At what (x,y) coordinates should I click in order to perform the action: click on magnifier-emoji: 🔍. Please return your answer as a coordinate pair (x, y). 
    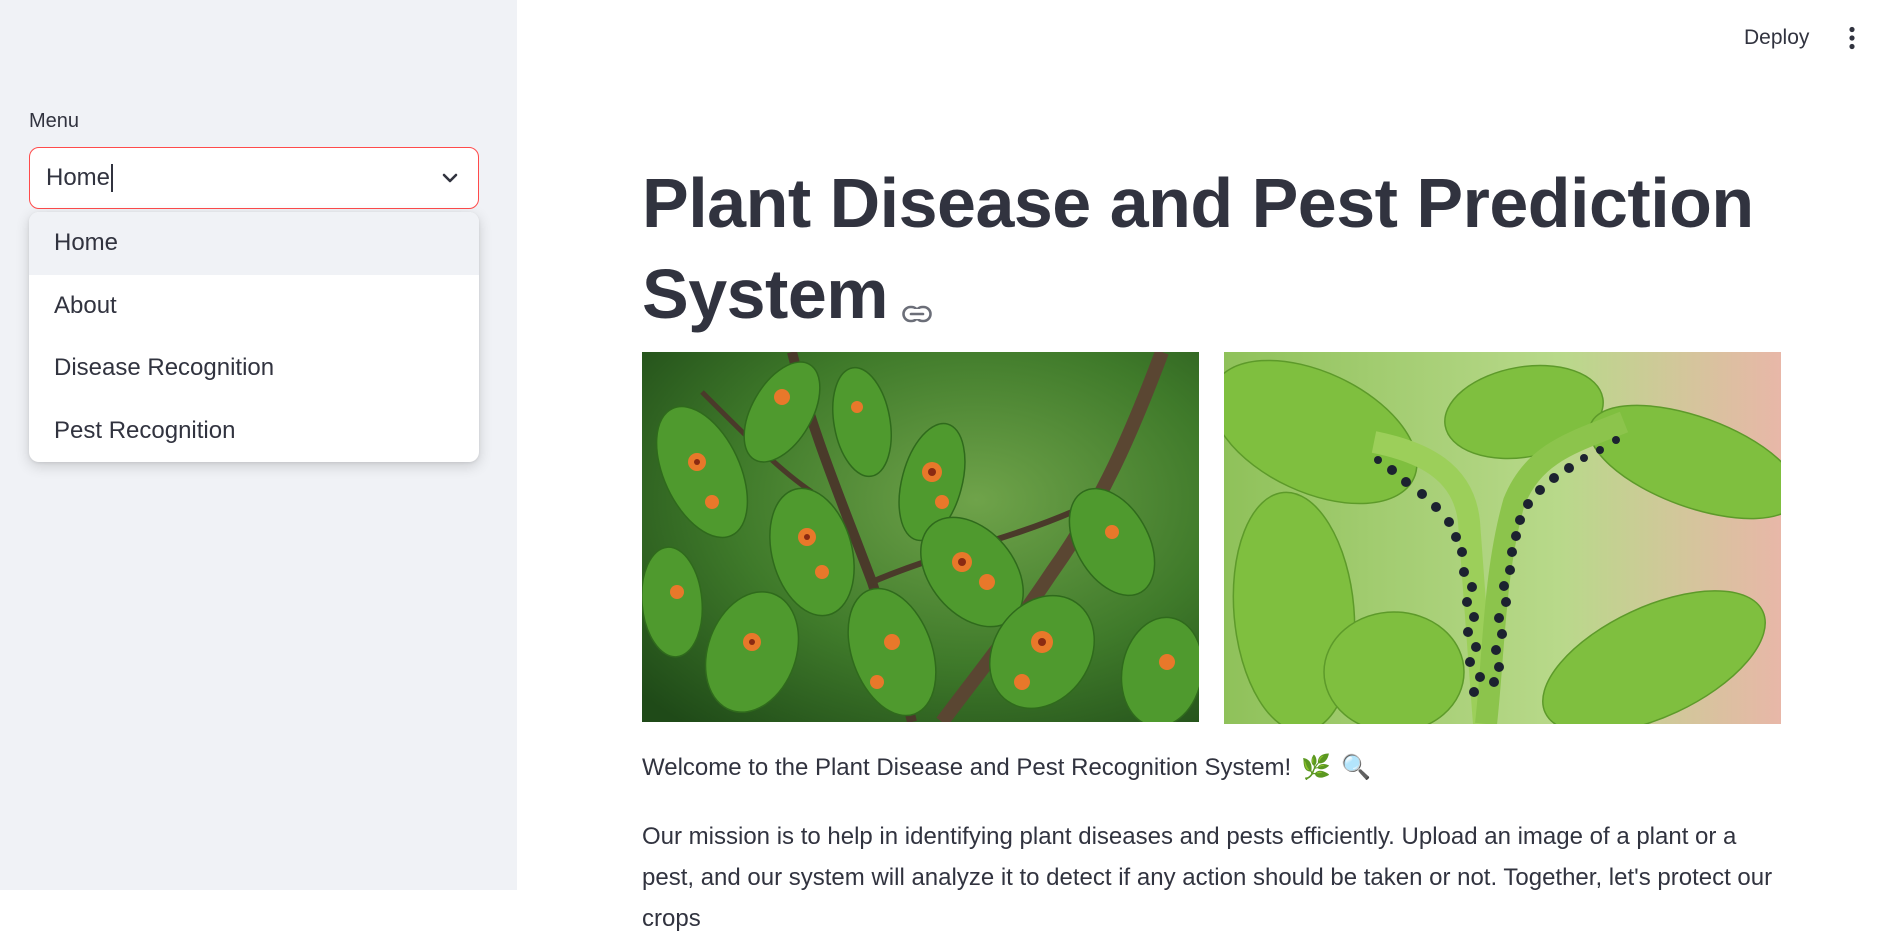
    Looking at the image, I should click on (1356, 767).